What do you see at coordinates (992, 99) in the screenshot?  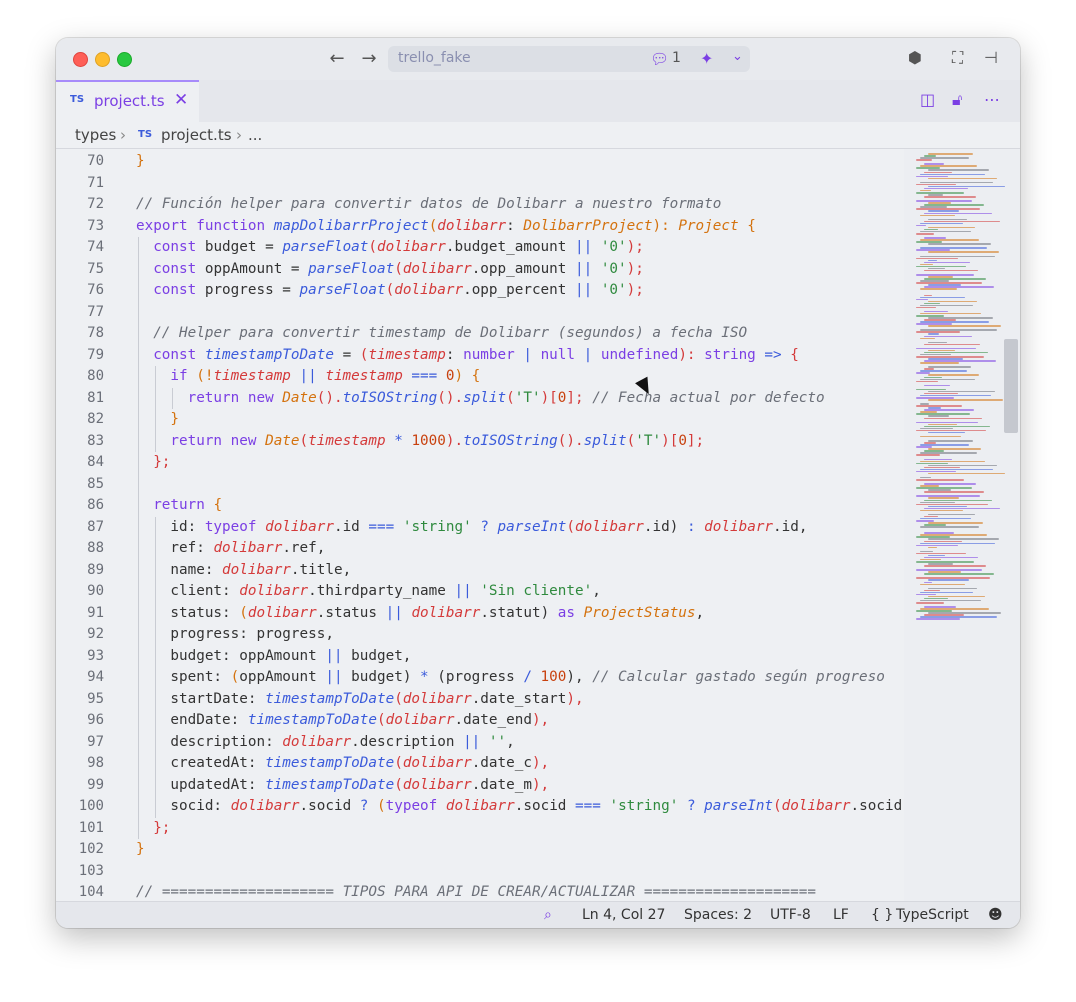 I see `more-icon: ⋯` at bounding box center [992, 99].